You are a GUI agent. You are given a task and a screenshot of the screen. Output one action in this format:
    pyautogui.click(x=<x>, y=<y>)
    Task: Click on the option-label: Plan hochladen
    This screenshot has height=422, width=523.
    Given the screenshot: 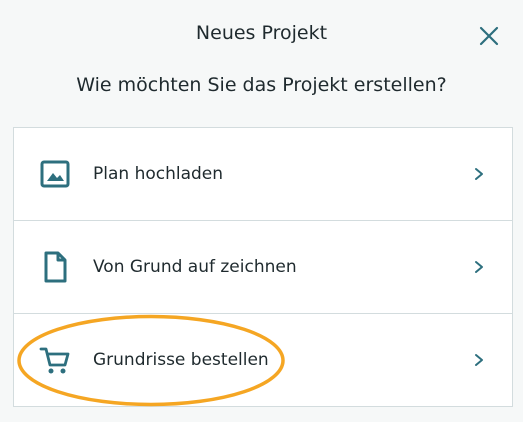 What is the action you would take?
    pyautogui.click(x=158, y=174)
    